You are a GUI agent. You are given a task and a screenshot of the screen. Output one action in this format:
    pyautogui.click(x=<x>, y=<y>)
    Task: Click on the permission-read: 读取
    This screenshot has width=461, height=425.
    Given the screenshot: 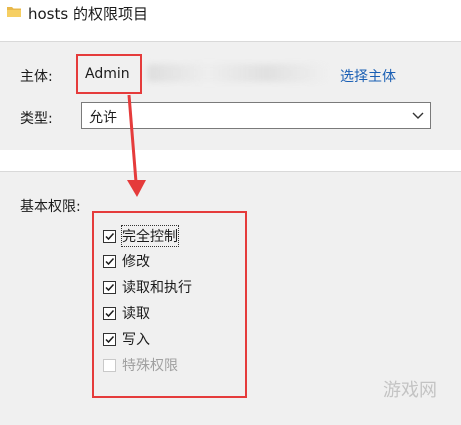 What is the action you would take?
    pyautogui.click(x=126, y=313)
    